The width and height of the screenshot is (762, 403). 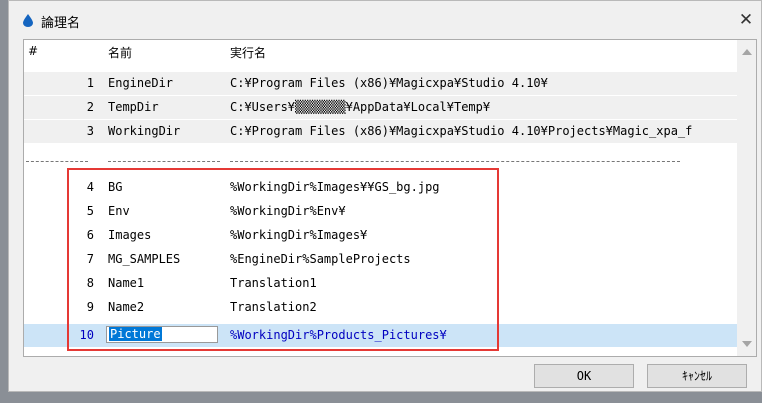 What do you see at coordinates (126, 307) in the screenshot?
I see `row-name: Name2` at bounding box center [126, 307].